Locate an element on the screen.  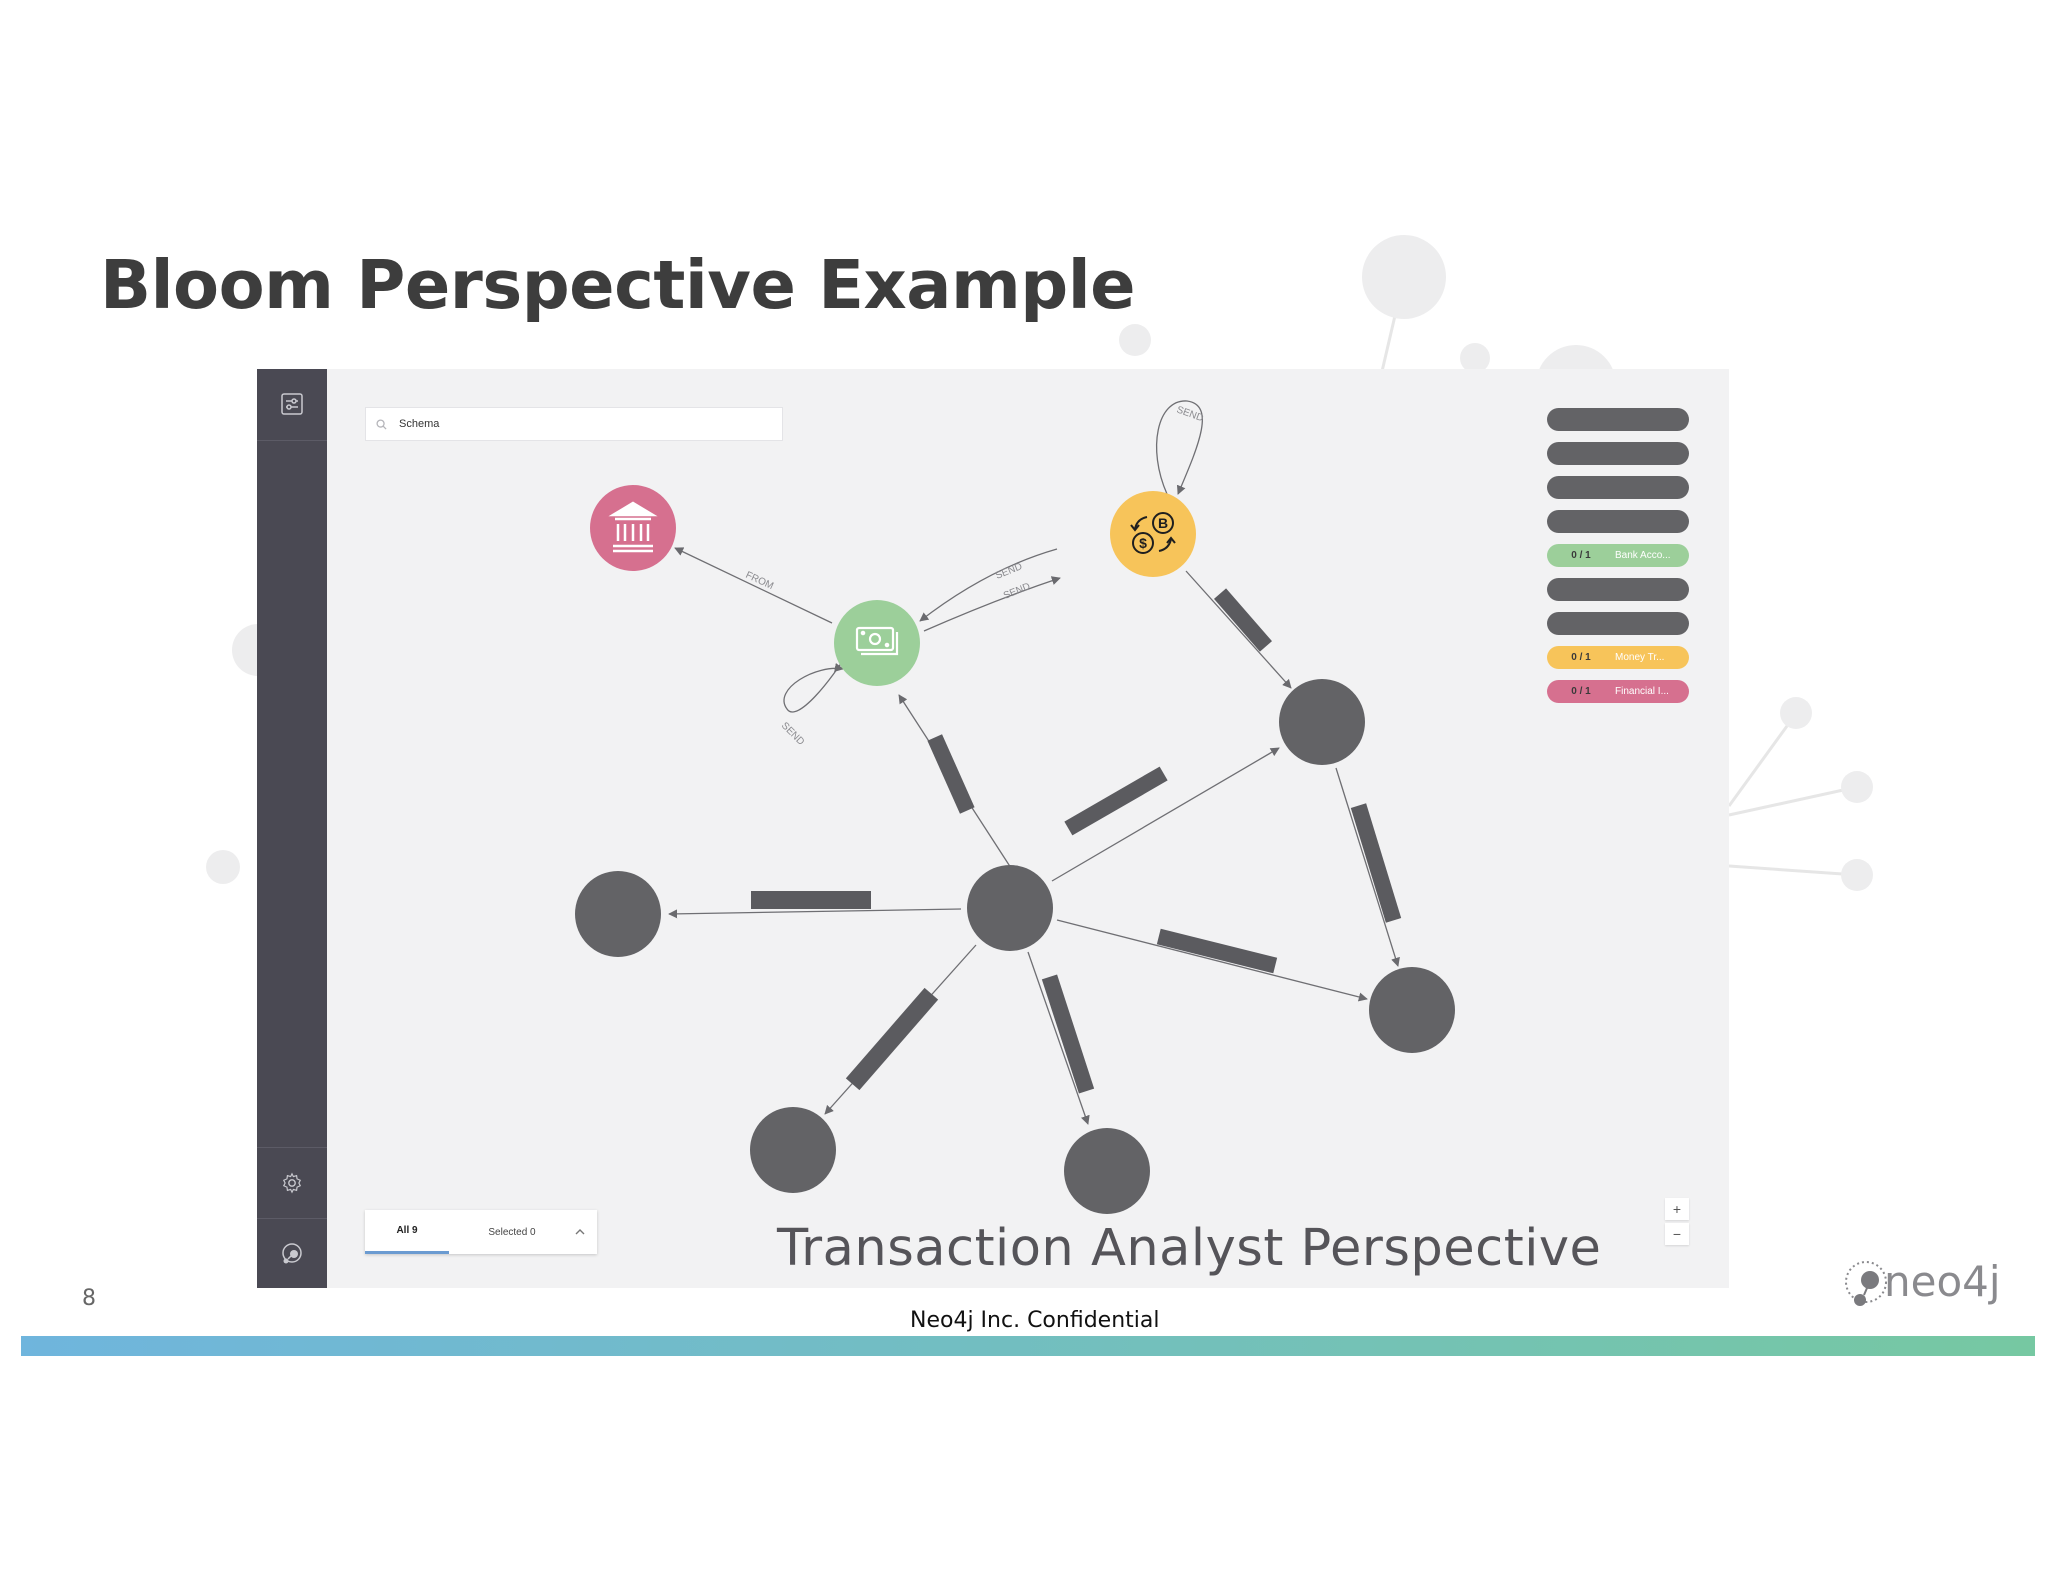
bank-account-node is located at coordinates (877, 643).